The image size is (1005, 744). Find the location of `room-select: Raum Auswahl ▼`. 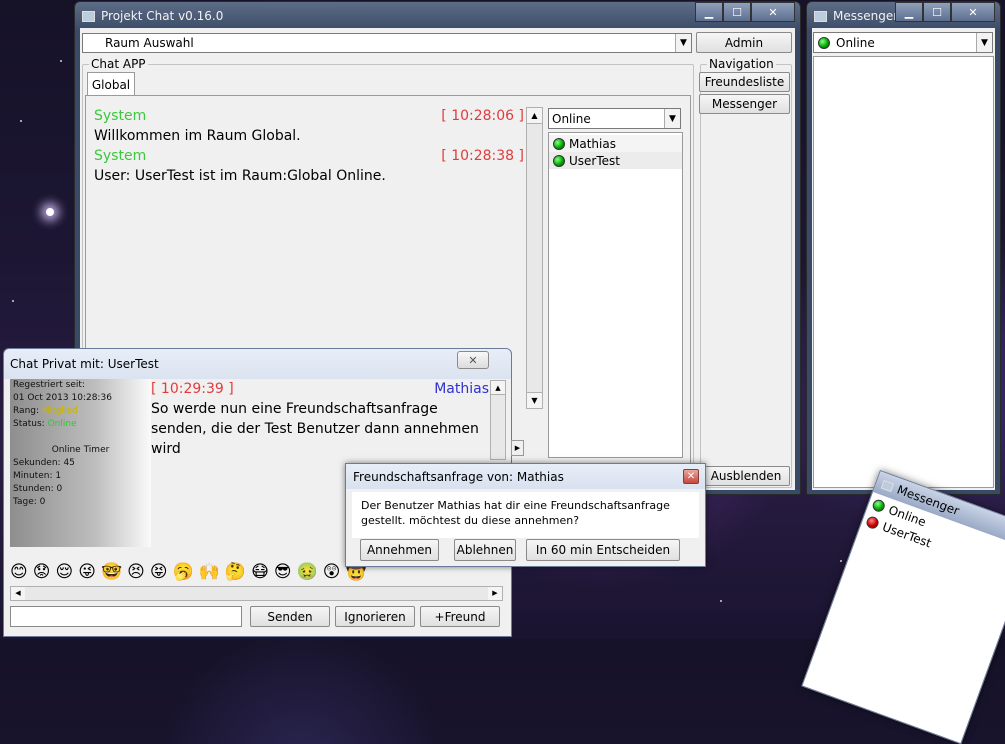

room-select: Raum Auswahl ▼ is located at coordinates (387, 43).